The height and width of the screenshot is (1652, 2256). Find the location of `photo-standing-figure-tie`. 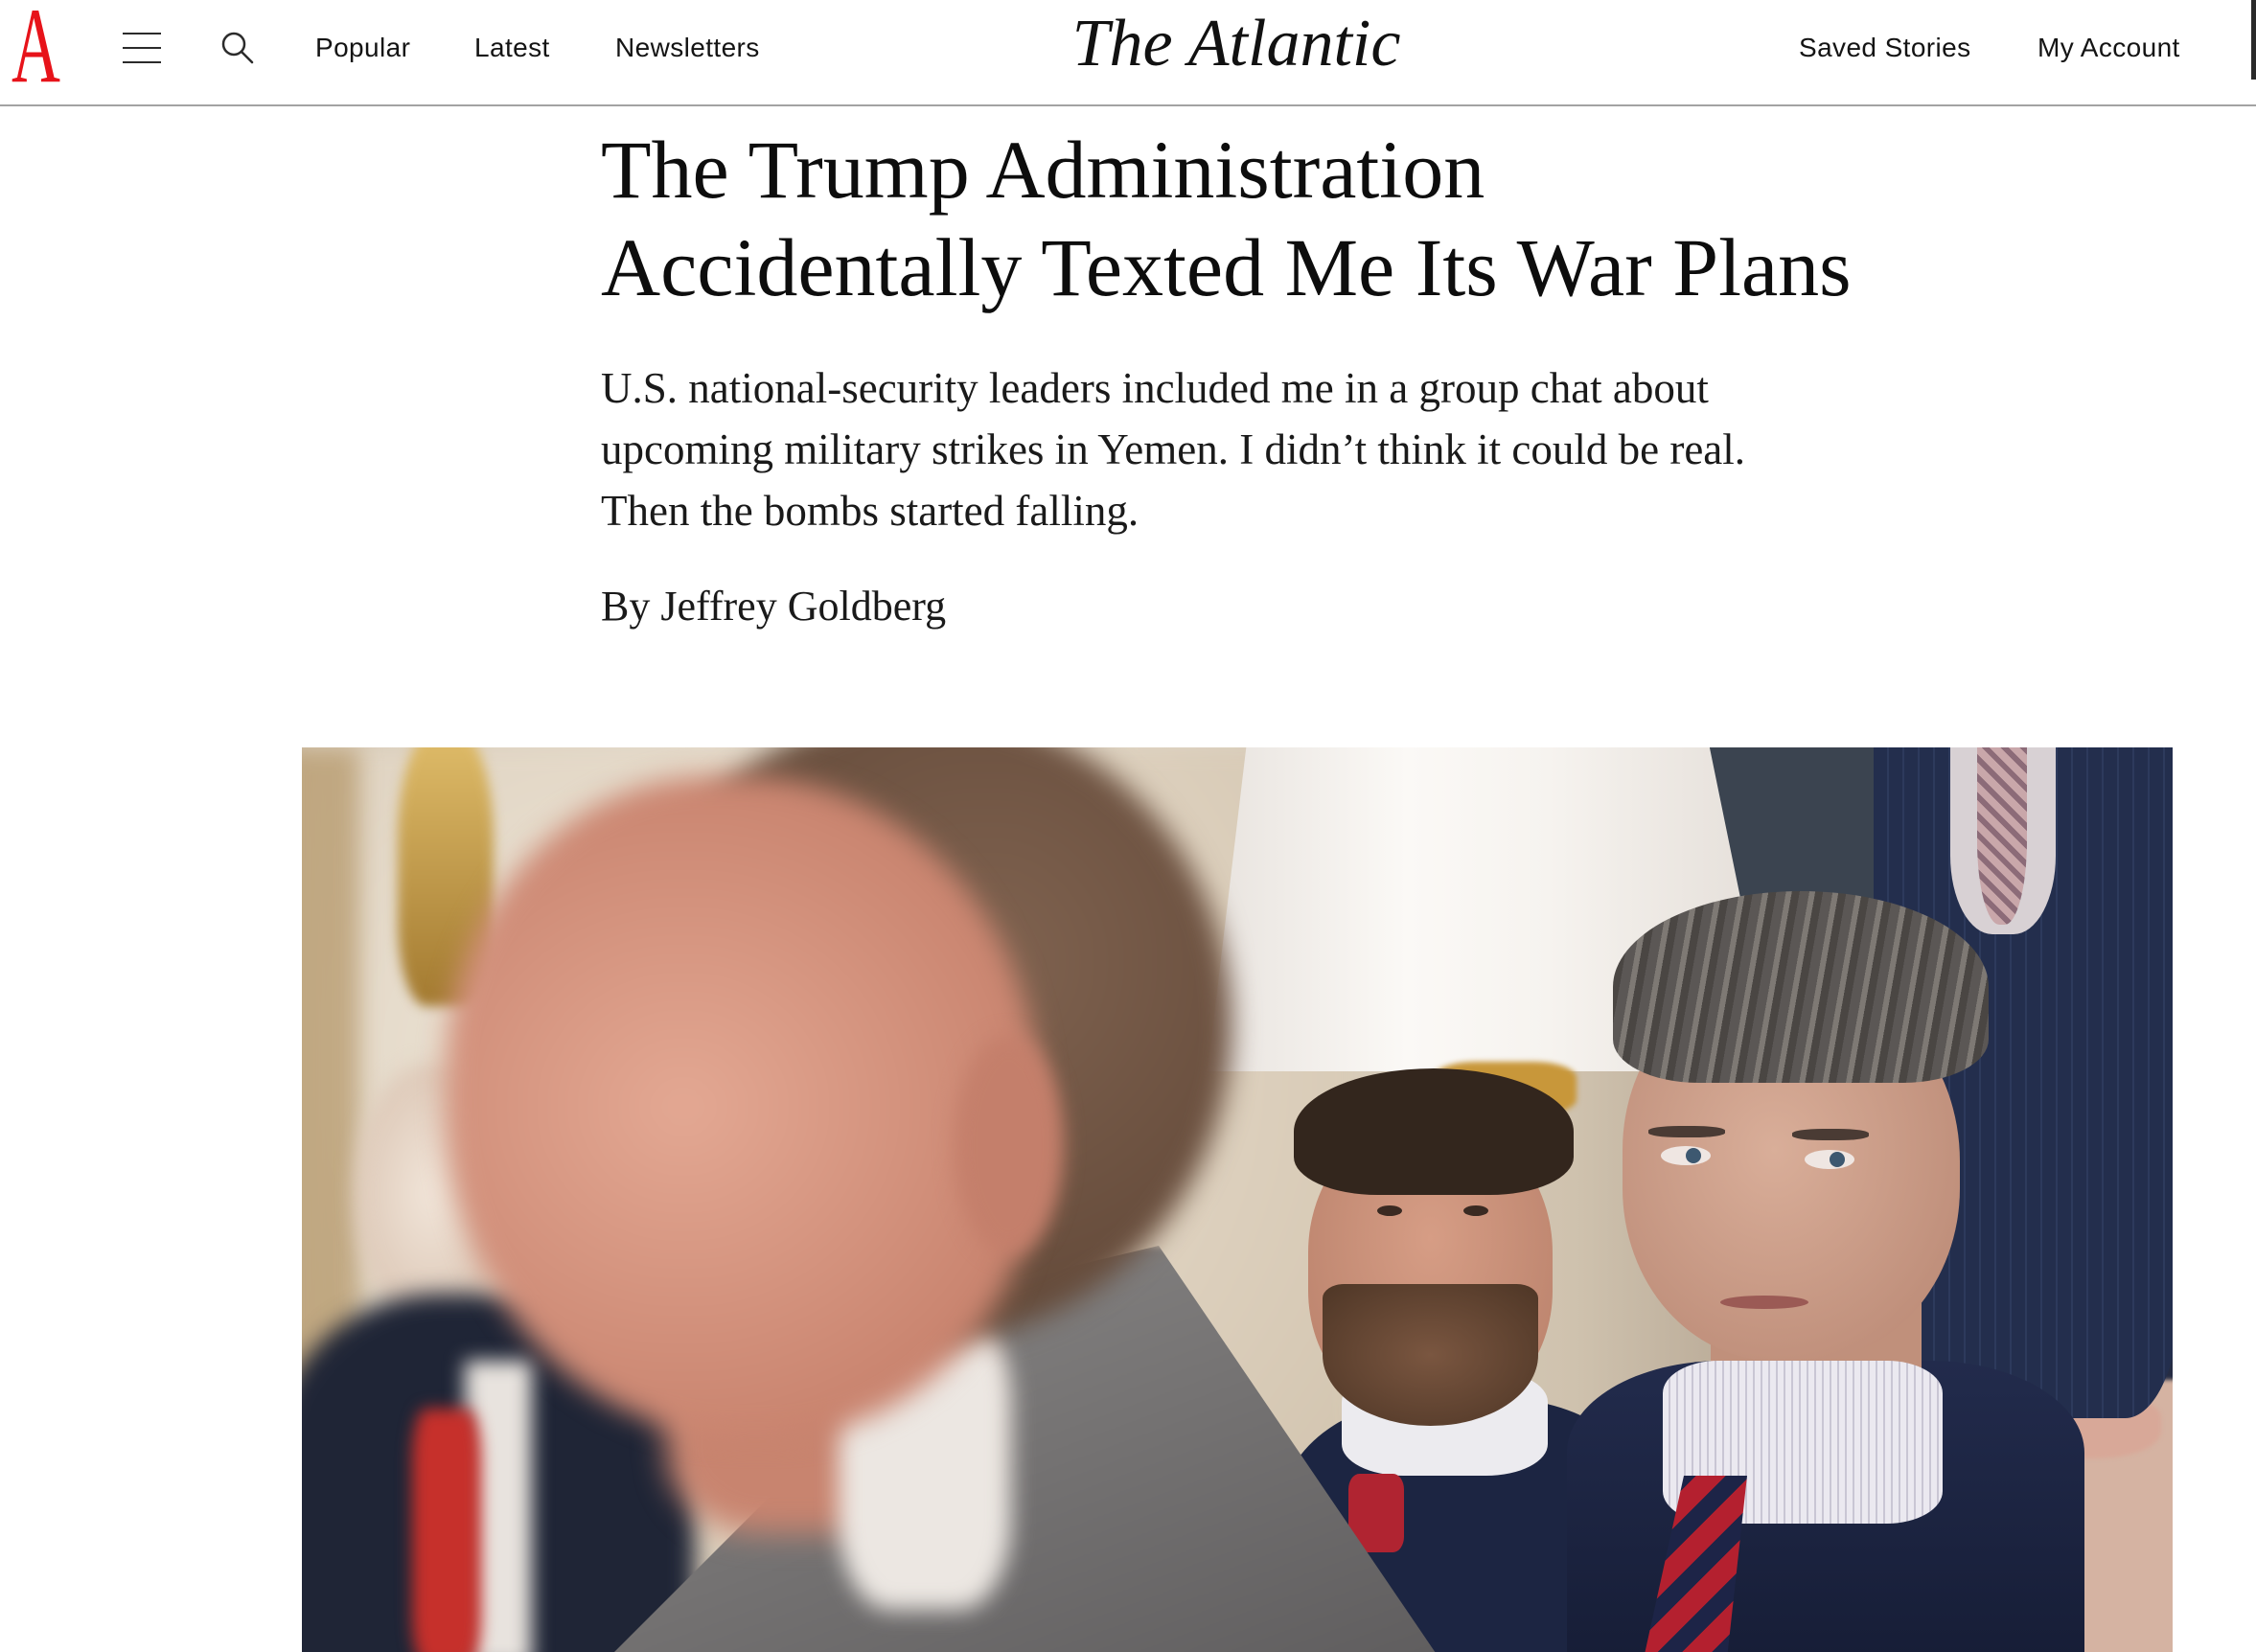

photo-standing-figure-tie is located at coordinates (2002, 836).